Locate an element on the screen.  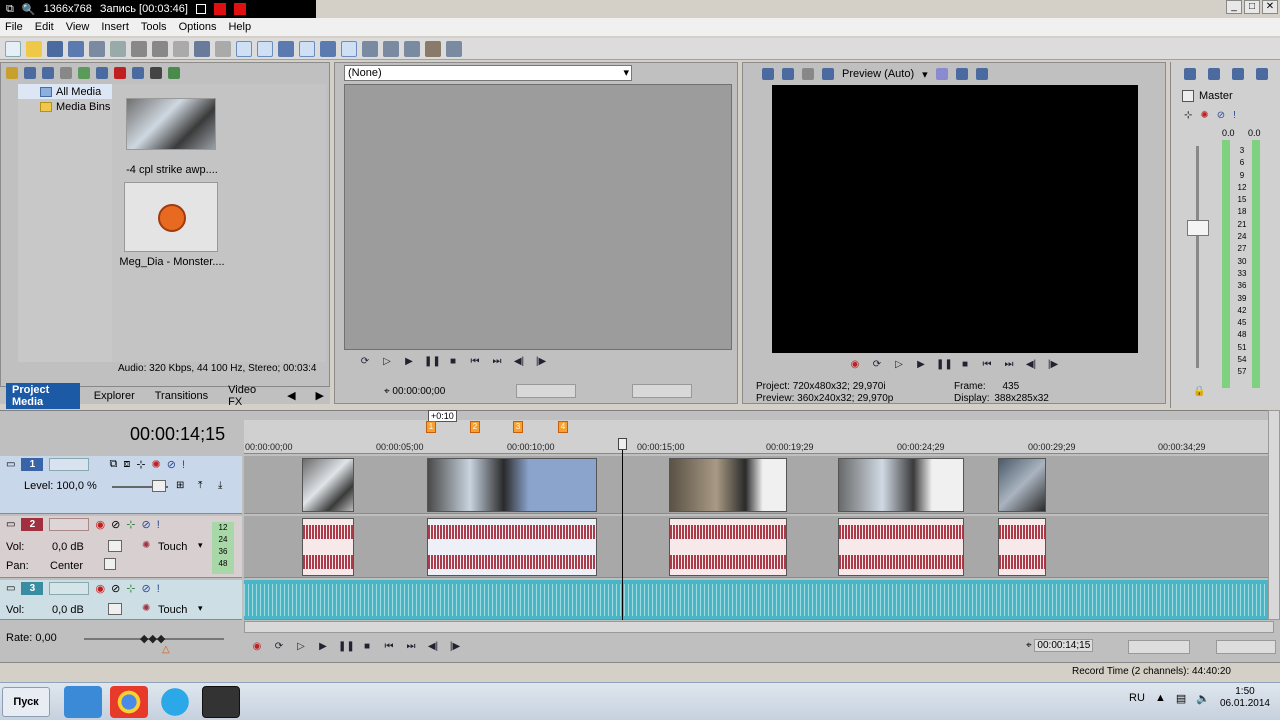
trimmer-area is located at coordinates (538, 217).